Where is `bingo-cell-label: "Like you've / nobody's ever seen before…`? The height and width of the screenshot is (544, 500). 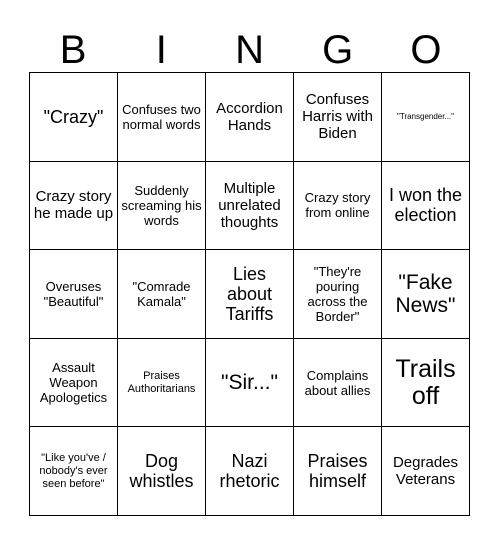 bingo-cell-label: "Like you've / nobody's ever seen before… is located at coordinates (73, 470).